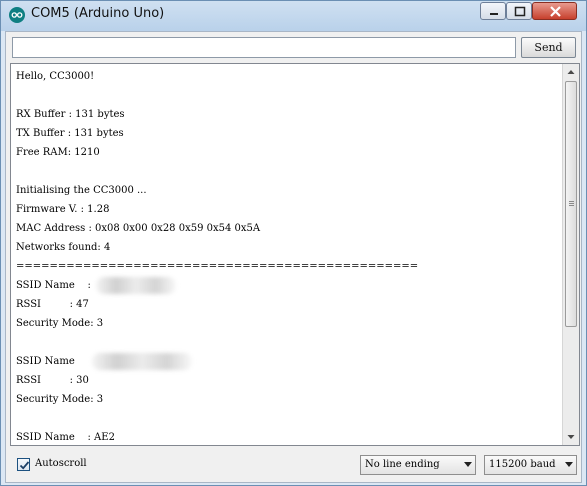 The height and width of the screenshot is (486, 587). Describe the element at coordinates (55, 76) in the screenshot. I see `serial-output-line: Hello, CC3000!` at that location.